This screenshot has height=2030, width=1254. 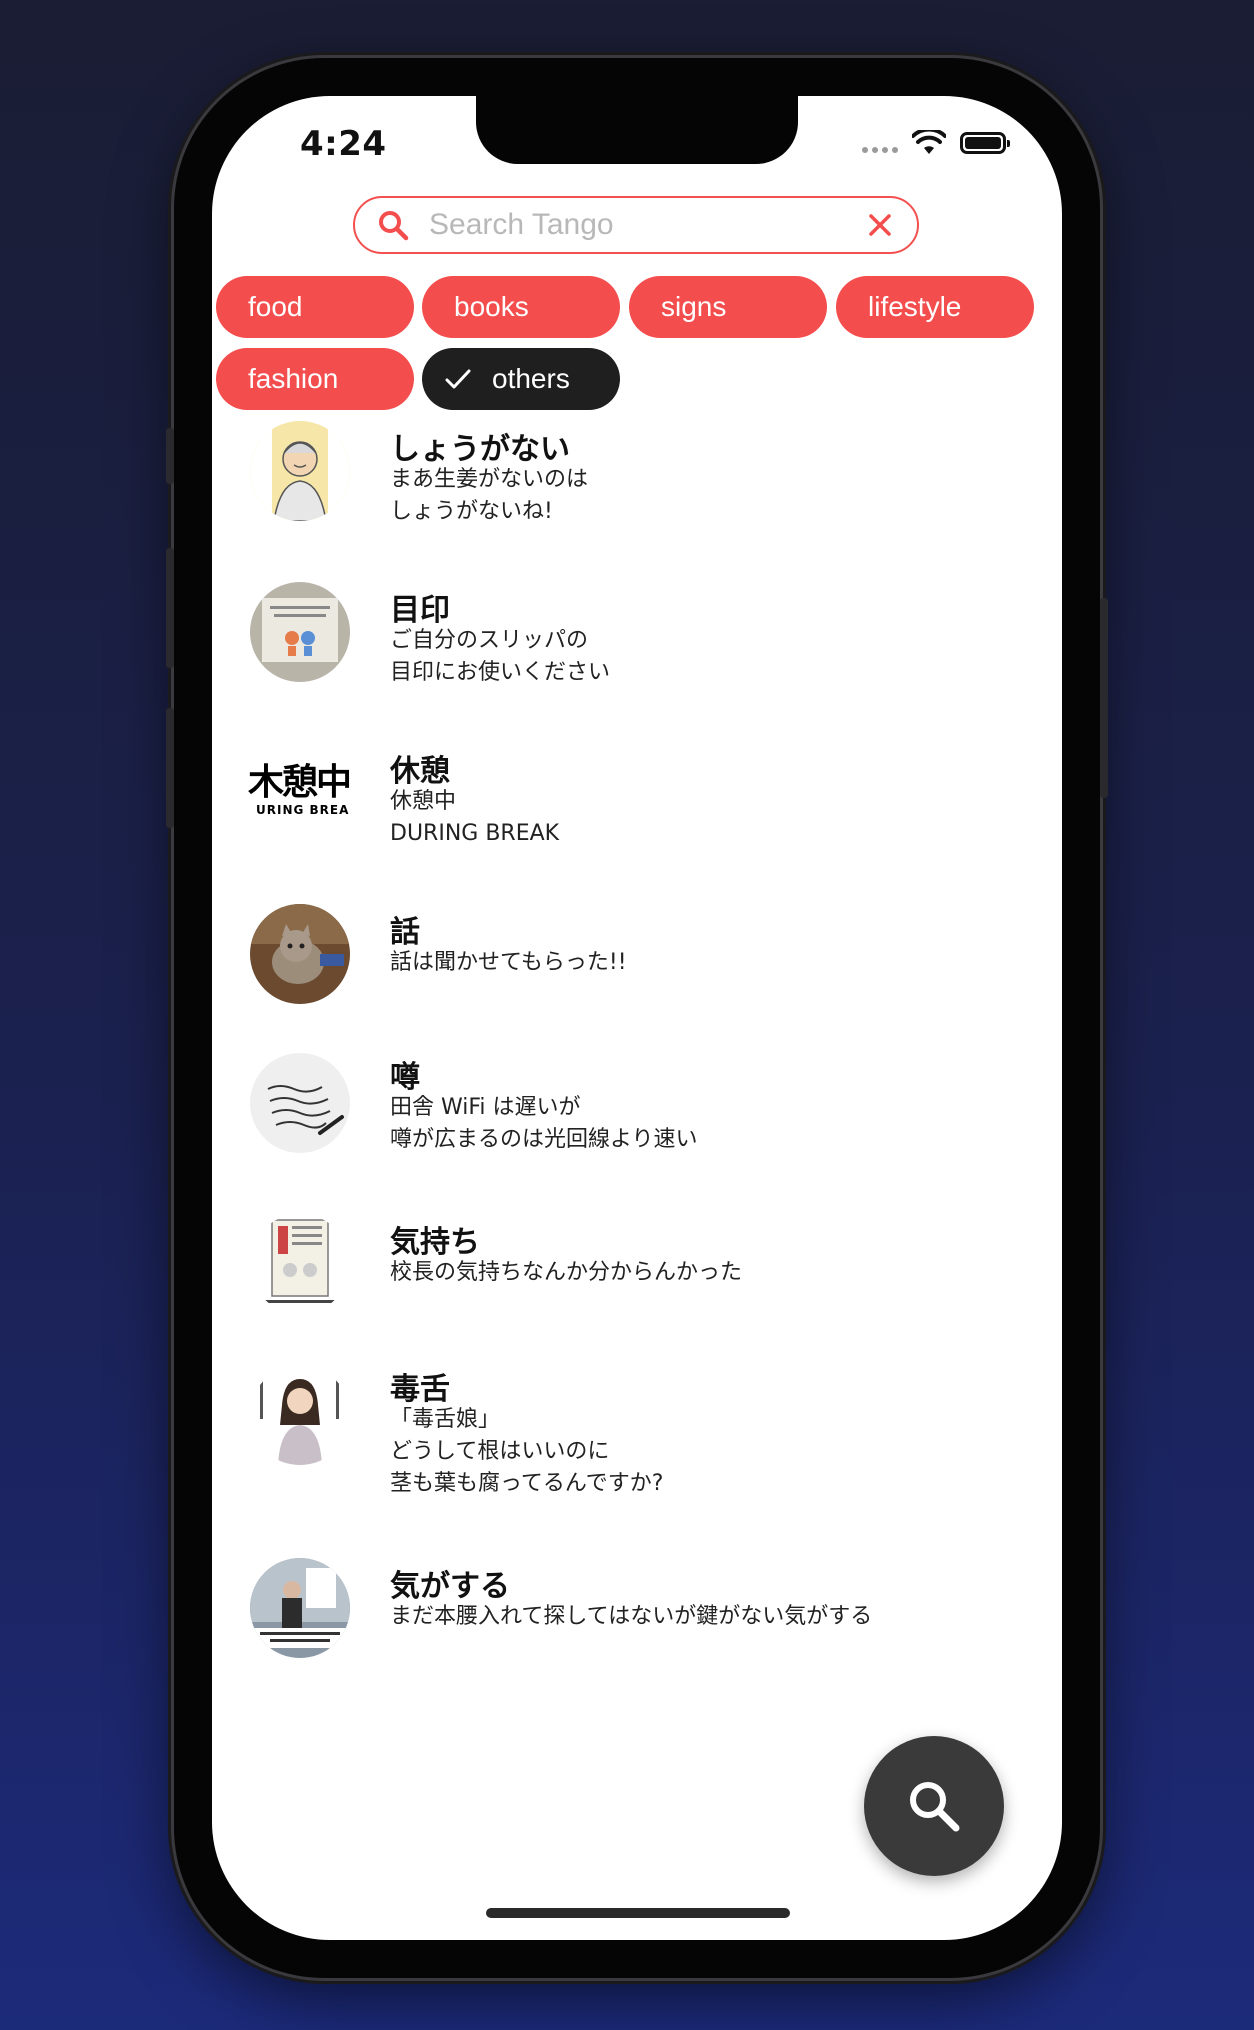 I want to click on chip-books: books, so click(x=521, y=307).